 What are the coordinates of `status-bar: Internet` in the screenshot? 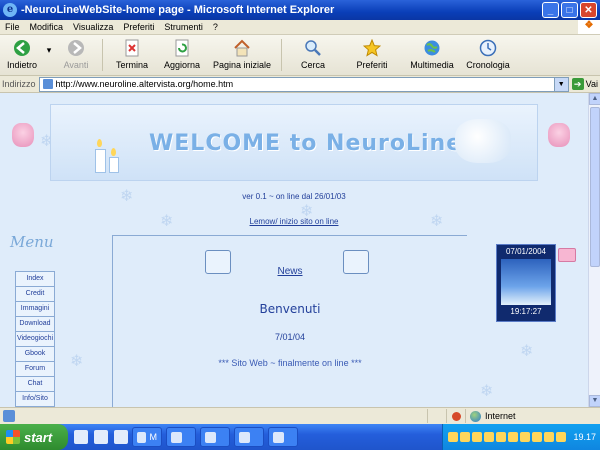 It's located at (300, 415).